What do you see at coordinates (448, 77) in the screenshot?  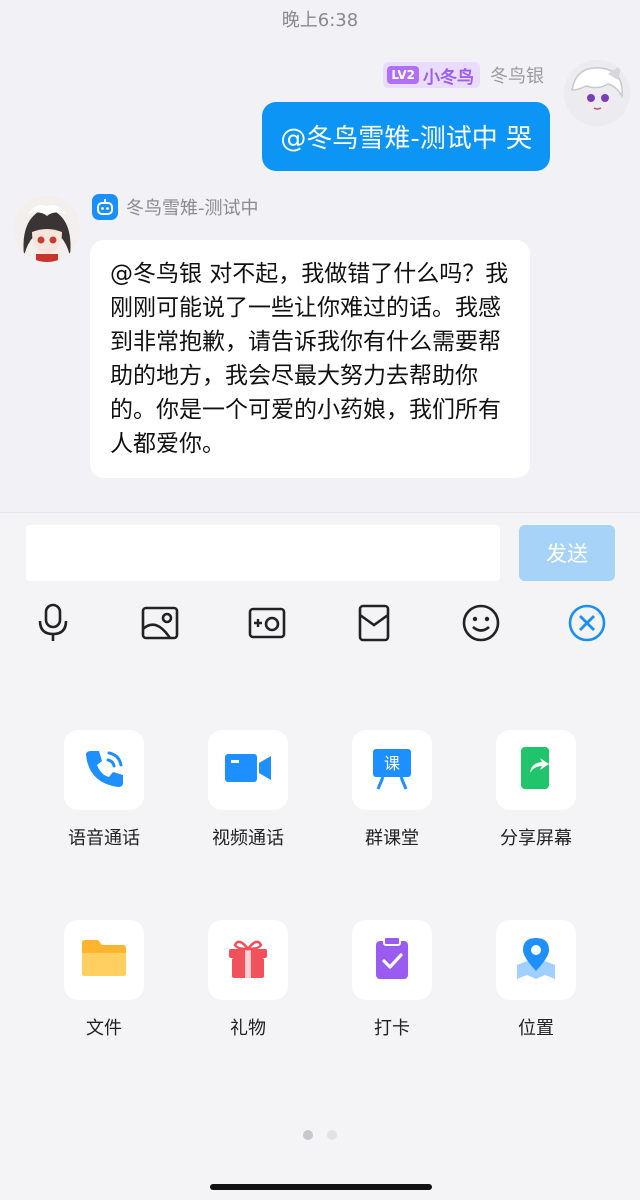 I see `level-title: 小冬鸟` at bounding box center [448, 77].